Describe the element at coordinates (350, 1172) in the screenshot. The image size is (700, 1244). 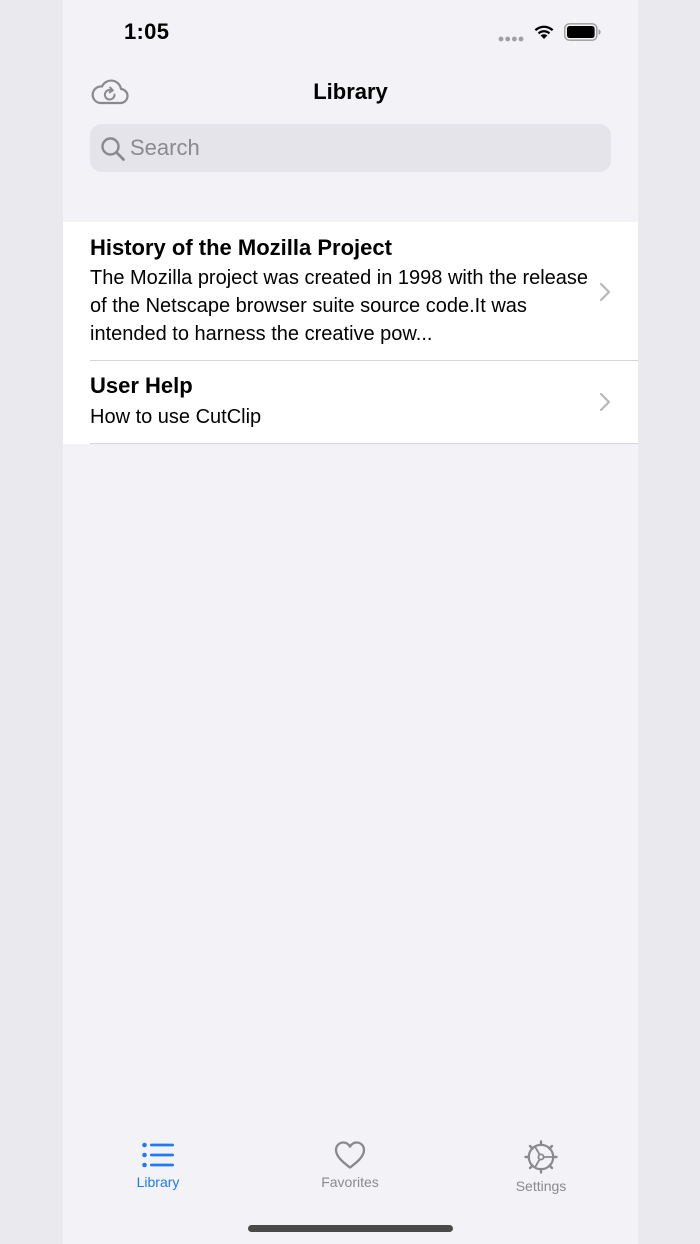
I see `tab-favorites: Favorites` at that location.